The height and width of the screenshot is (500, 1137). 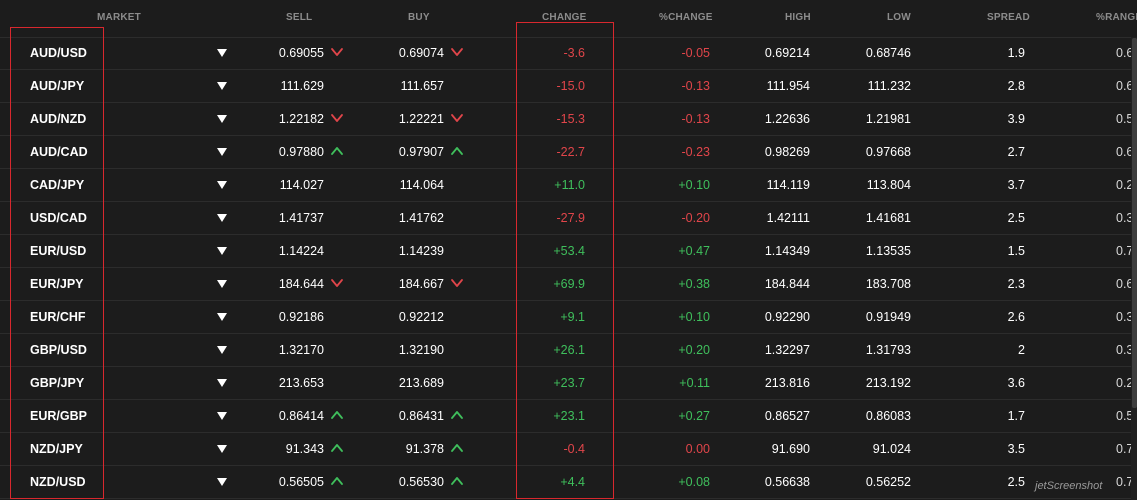 What do you see at coordinates (58, 416) in the screenshot?
I see `market-name: EUR/GBP` at bounding box center [58, 416].